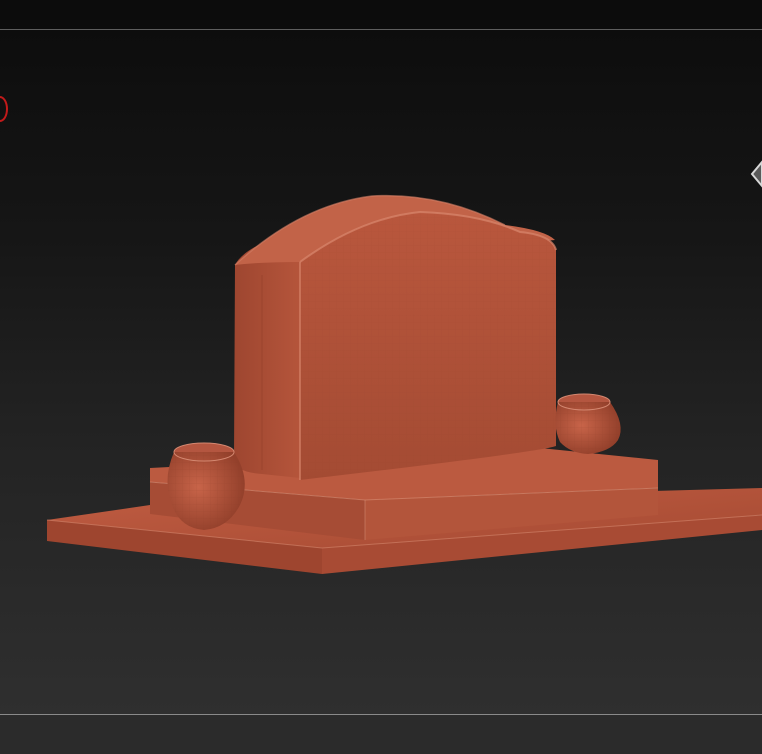 This screenshot has width=762, height=754. Describe the element at coordinates (381, 734) in the screenshot. I see `bottom-status-bar` at that location.